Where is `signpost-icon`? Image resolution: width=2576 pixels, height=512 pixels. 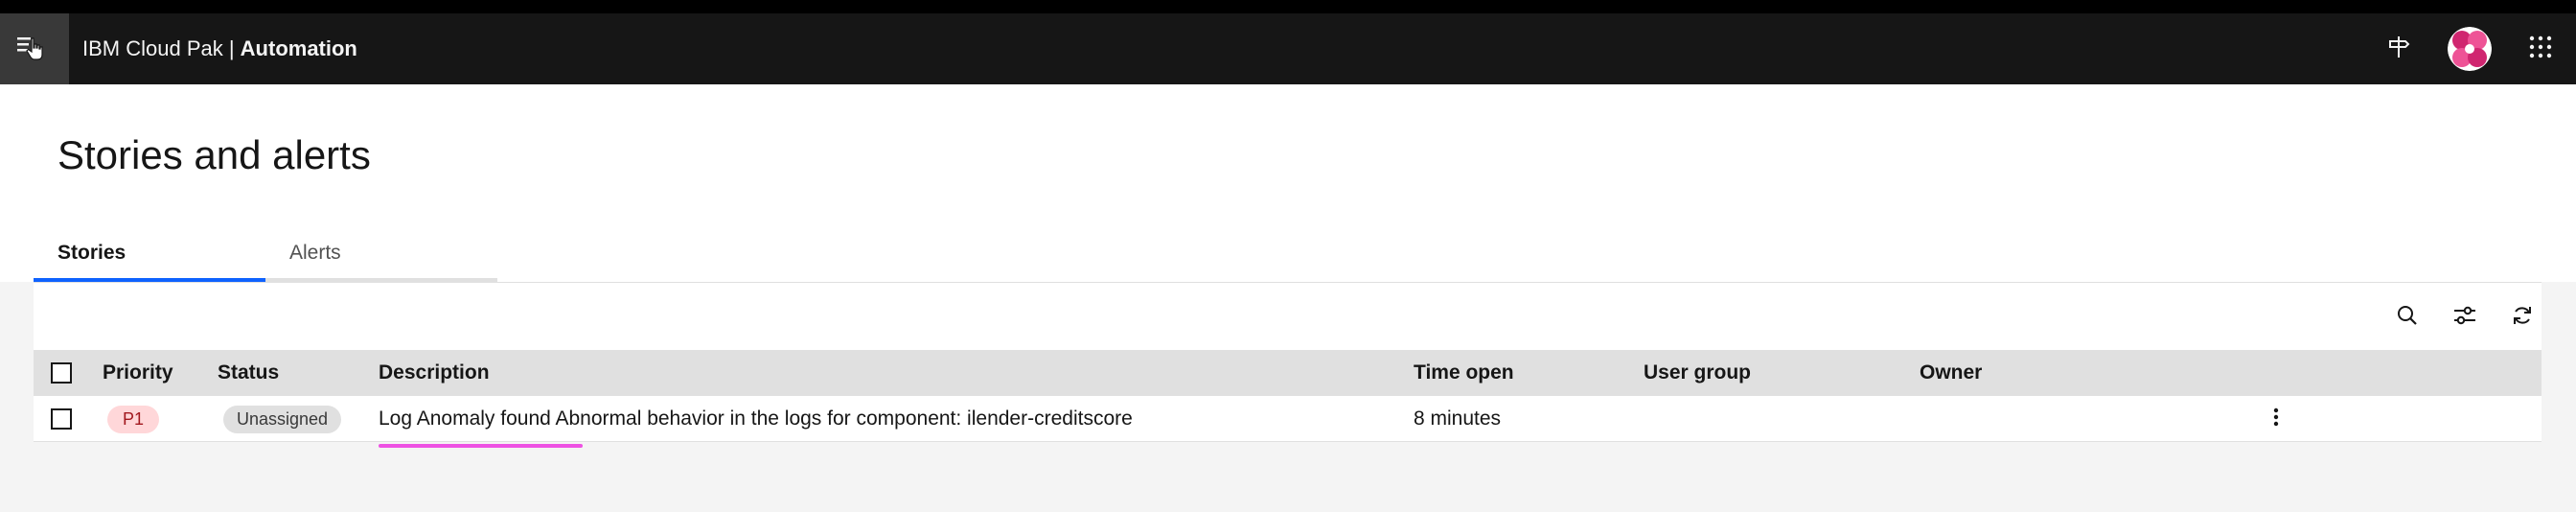
signpost-icon is located at coordinates (2398, 49).